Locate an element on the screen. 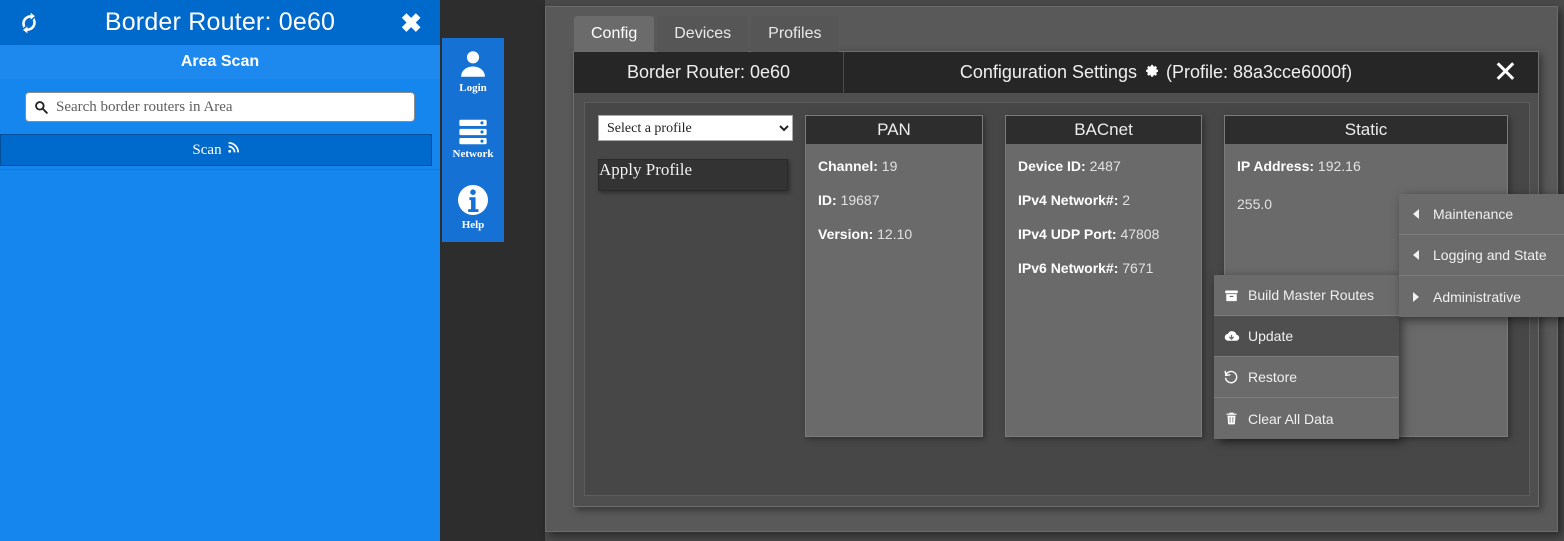 The height and width of the screenshot is (541, 1564). row-value: 255.0 is located at coordinates (1255, 204).